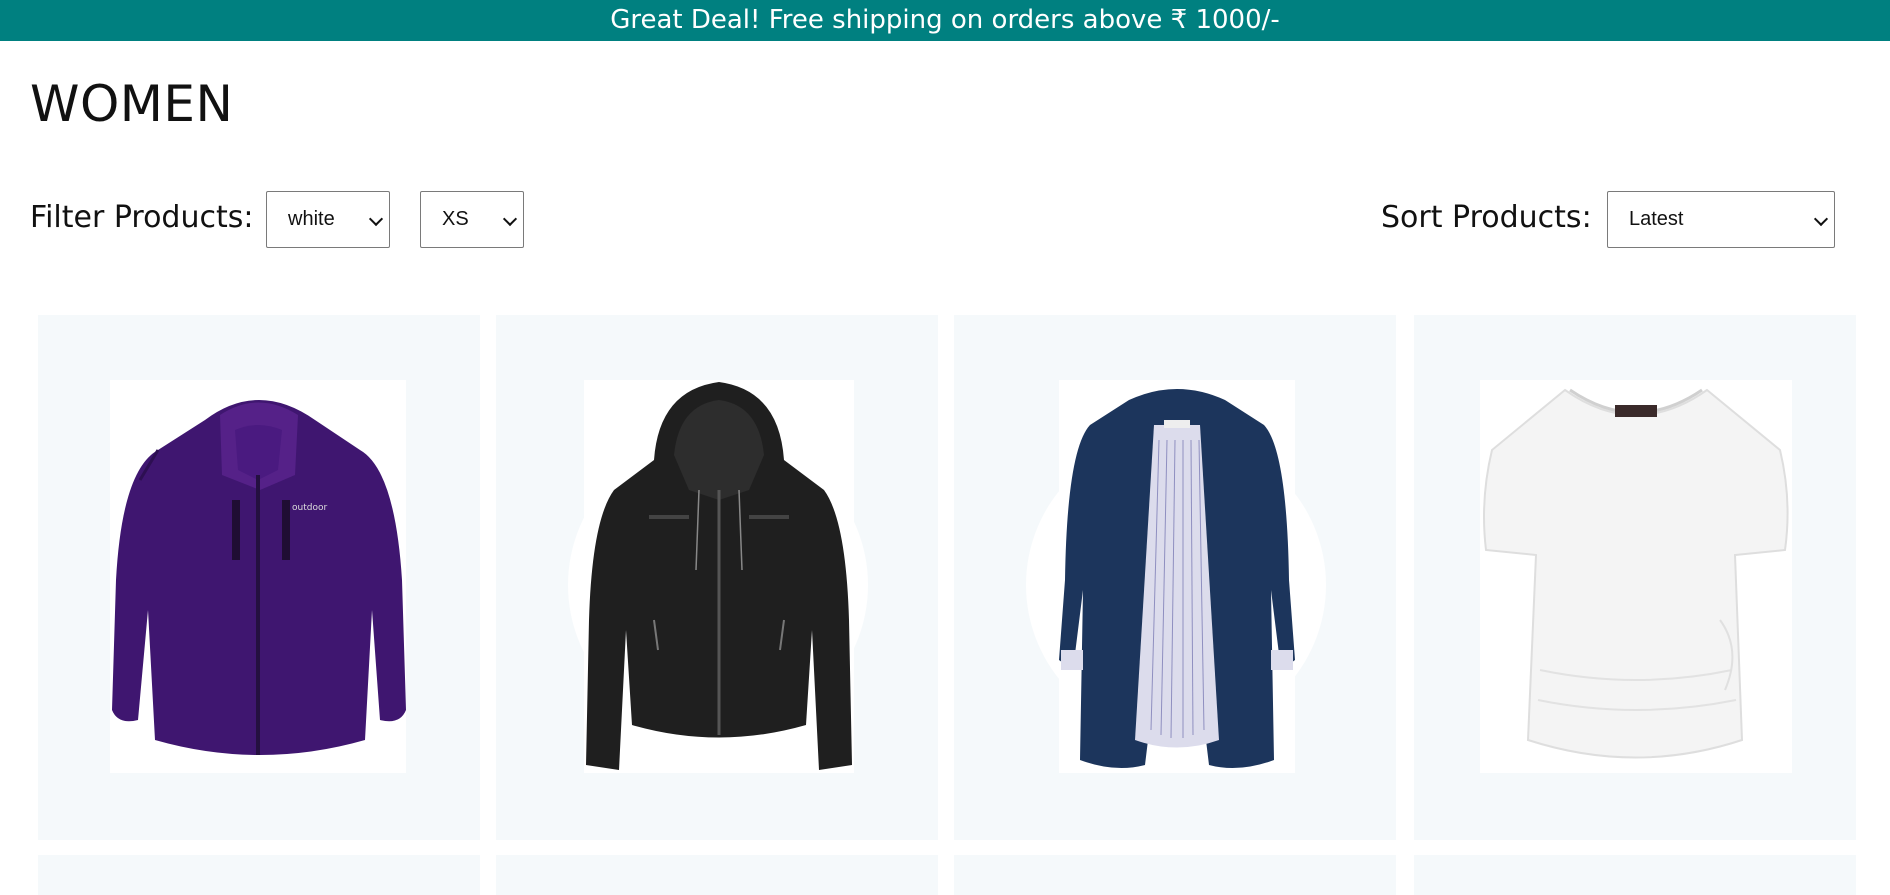 This screenshot has height=895, width=1890. Describe the element at coordinates (1656, 219) in the screenshot. I see `sort-value: Latest` at that location.